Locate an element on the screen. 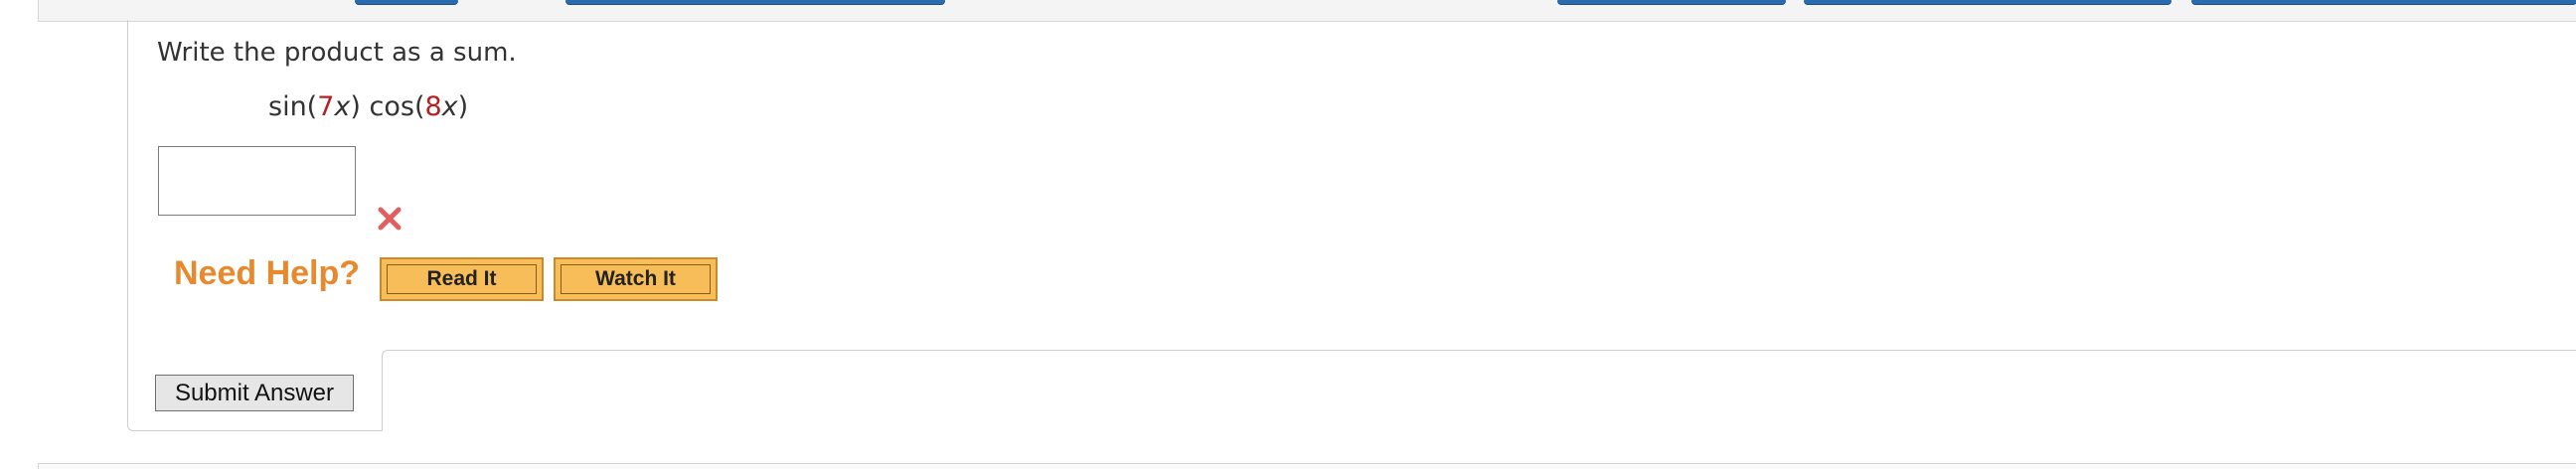 The height and width of the screenshot is (469, 2576). read-it-label: Read It is located at coordinates (462, 279).